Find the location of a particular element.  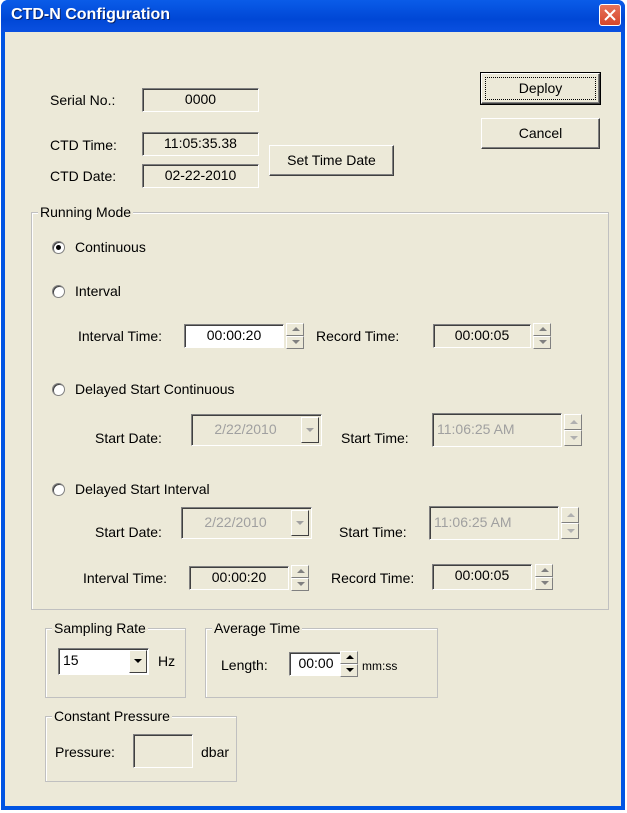

window-title: CTD-N Configuration is located at coordinates (91, 14).